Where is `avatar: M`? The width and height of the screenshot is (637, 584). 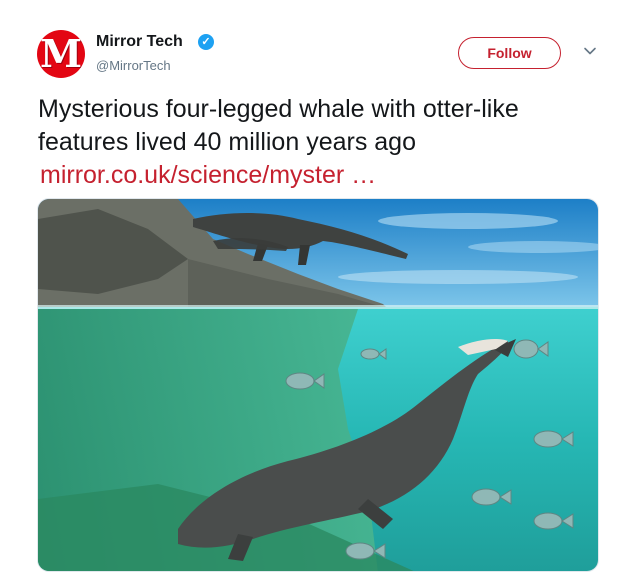 avatar: M is located at coordinates (61, 54).